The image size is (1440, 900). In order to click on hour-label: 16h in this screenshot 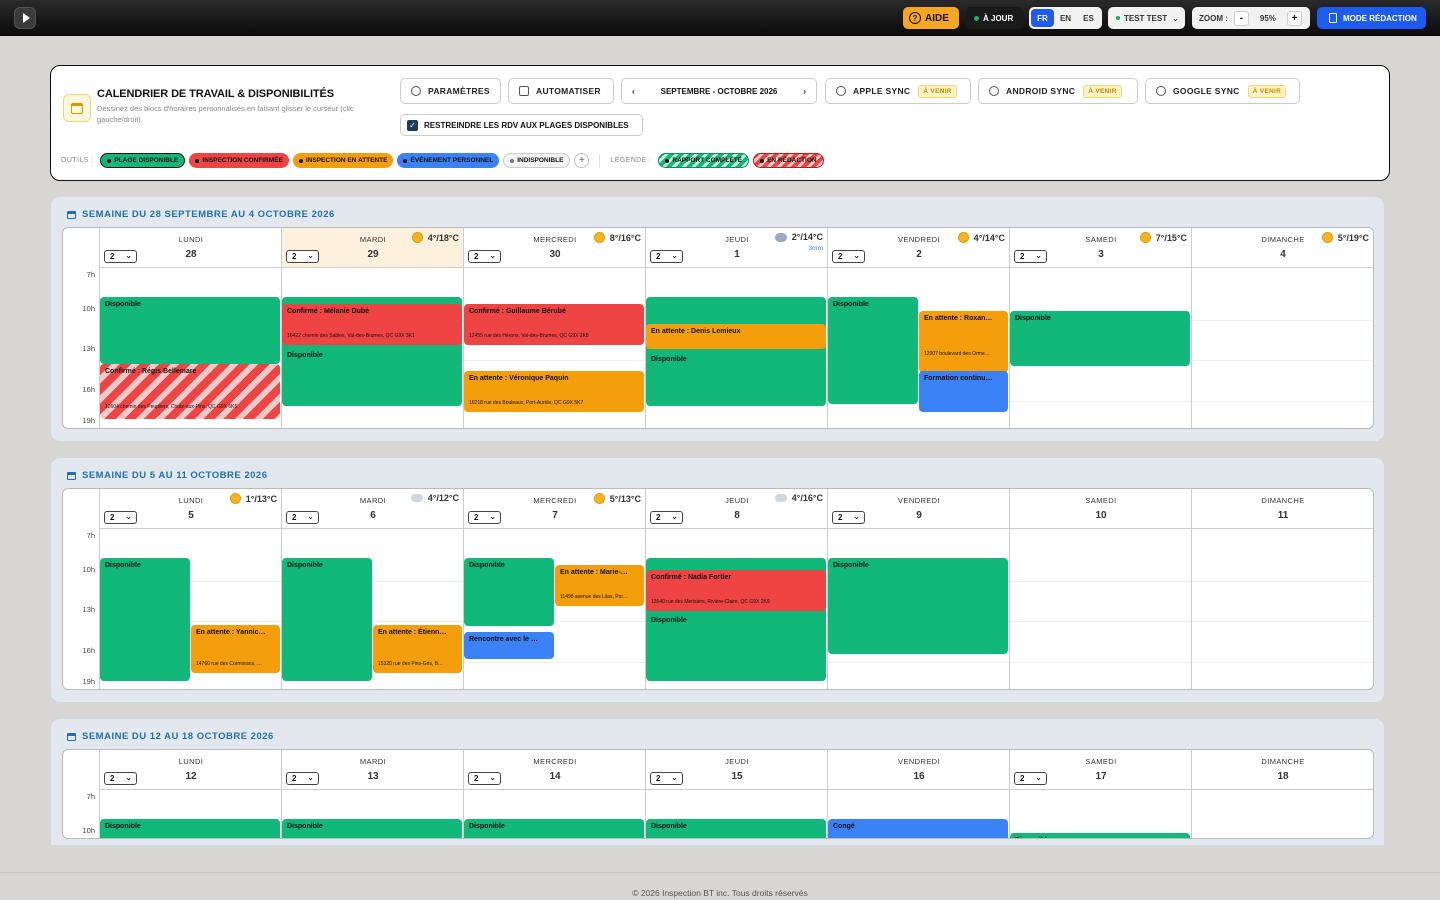, I will do `click(88, 389)`.